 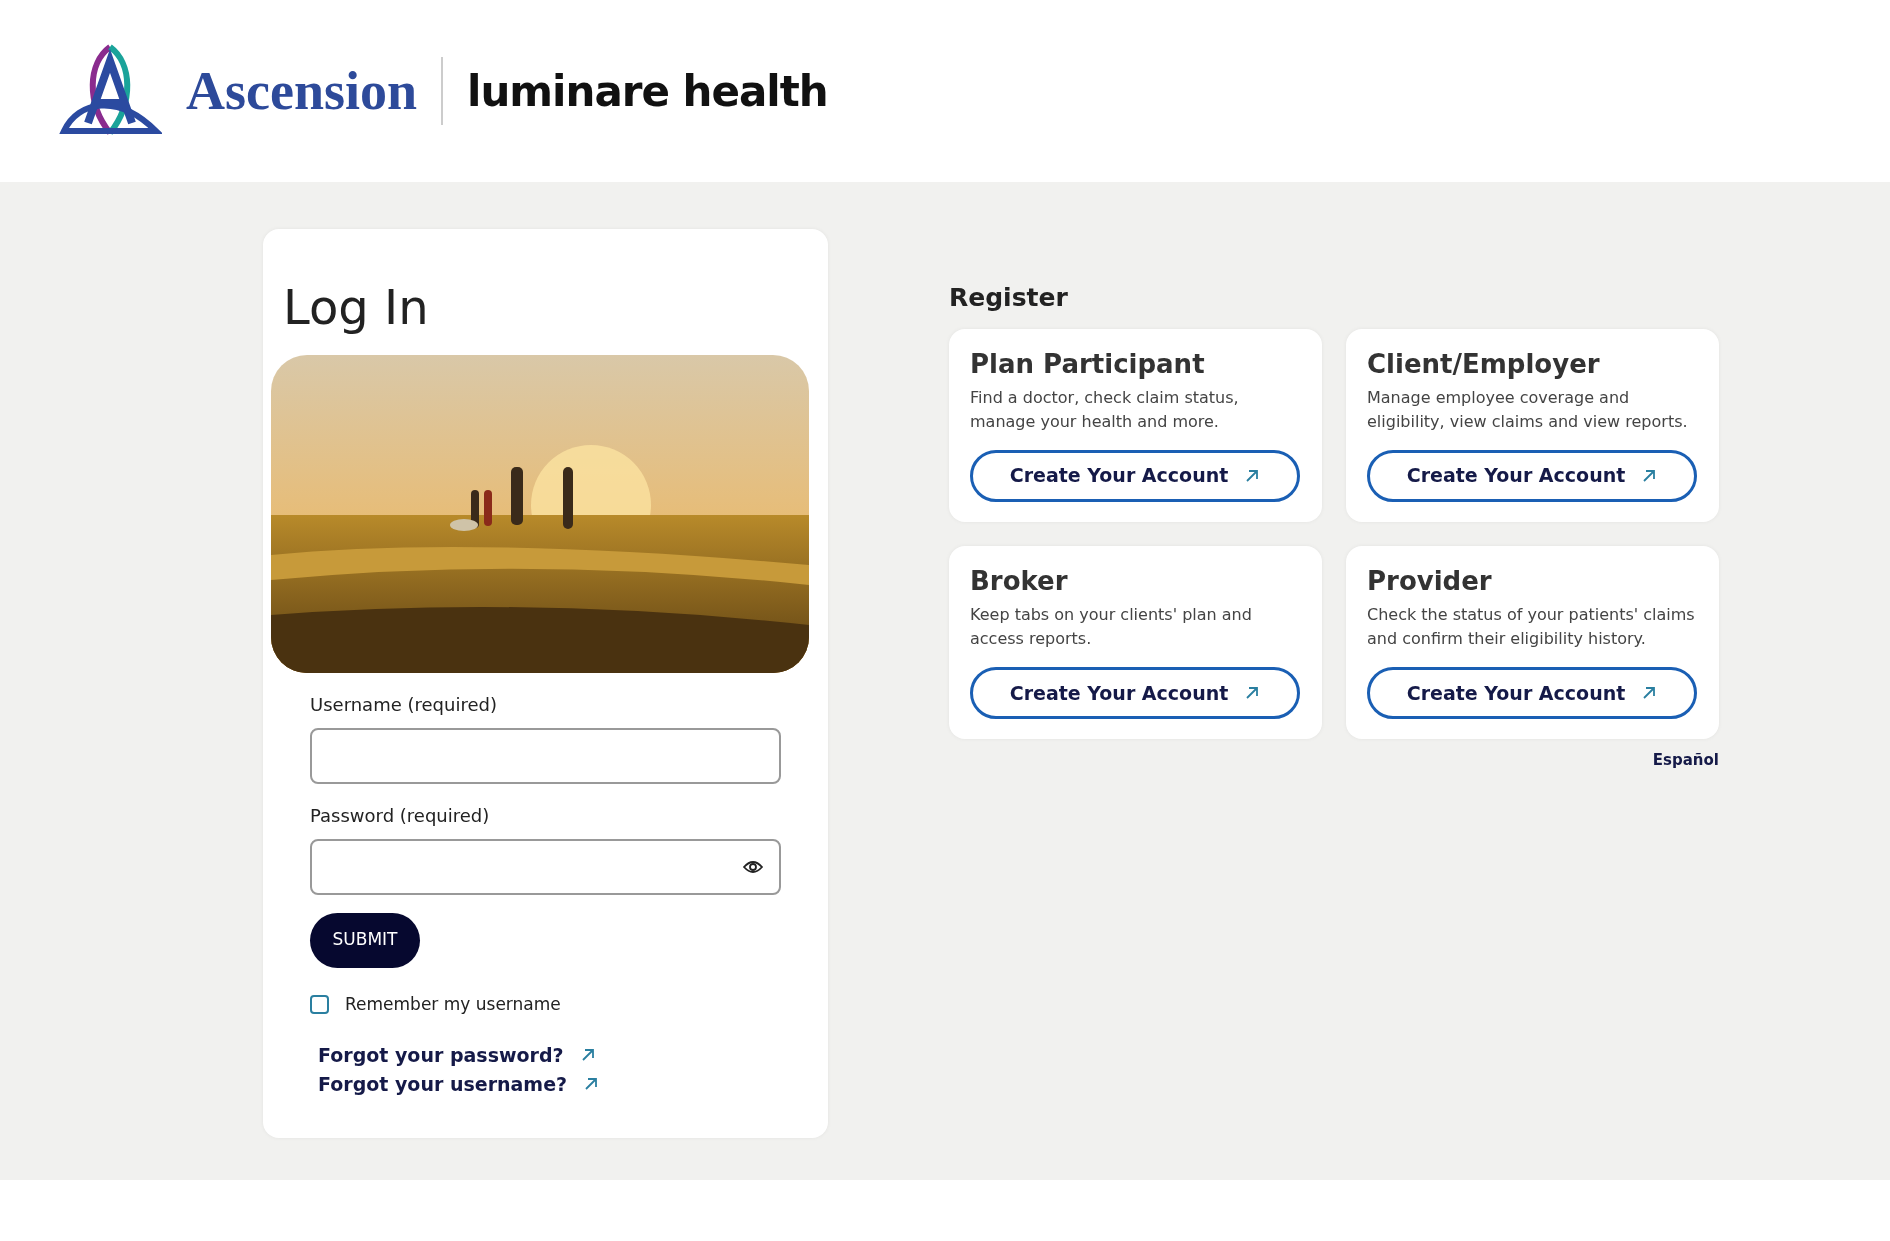 I want to click on submit-button: SUBMIT, so click(x=365, y=940).